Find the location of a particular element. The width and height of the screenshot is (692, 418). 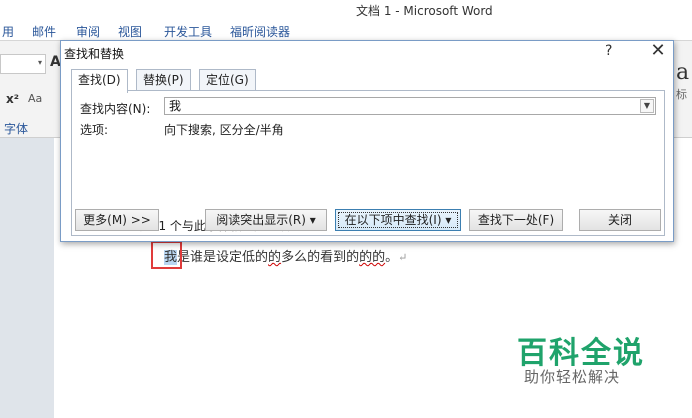

tab-use: 用 is located at coordinates (8, 31).